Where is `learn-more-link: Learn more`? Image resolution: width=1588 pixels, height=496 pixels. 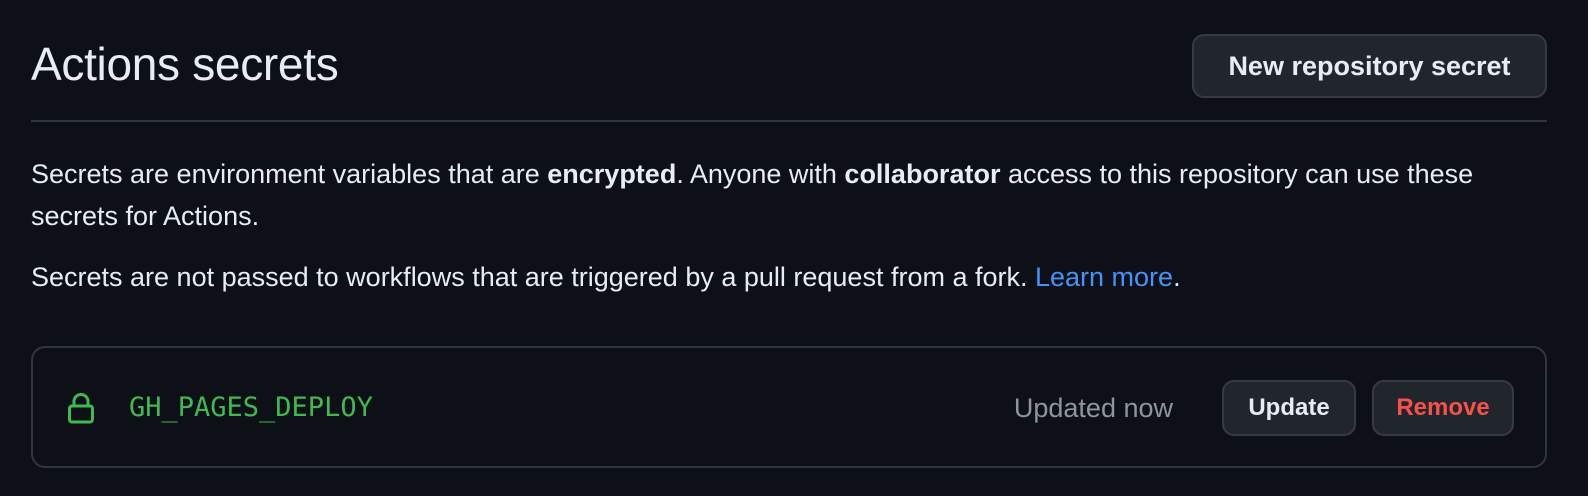 learn-more-link: Learn more is located at coordinates (1104, 277).